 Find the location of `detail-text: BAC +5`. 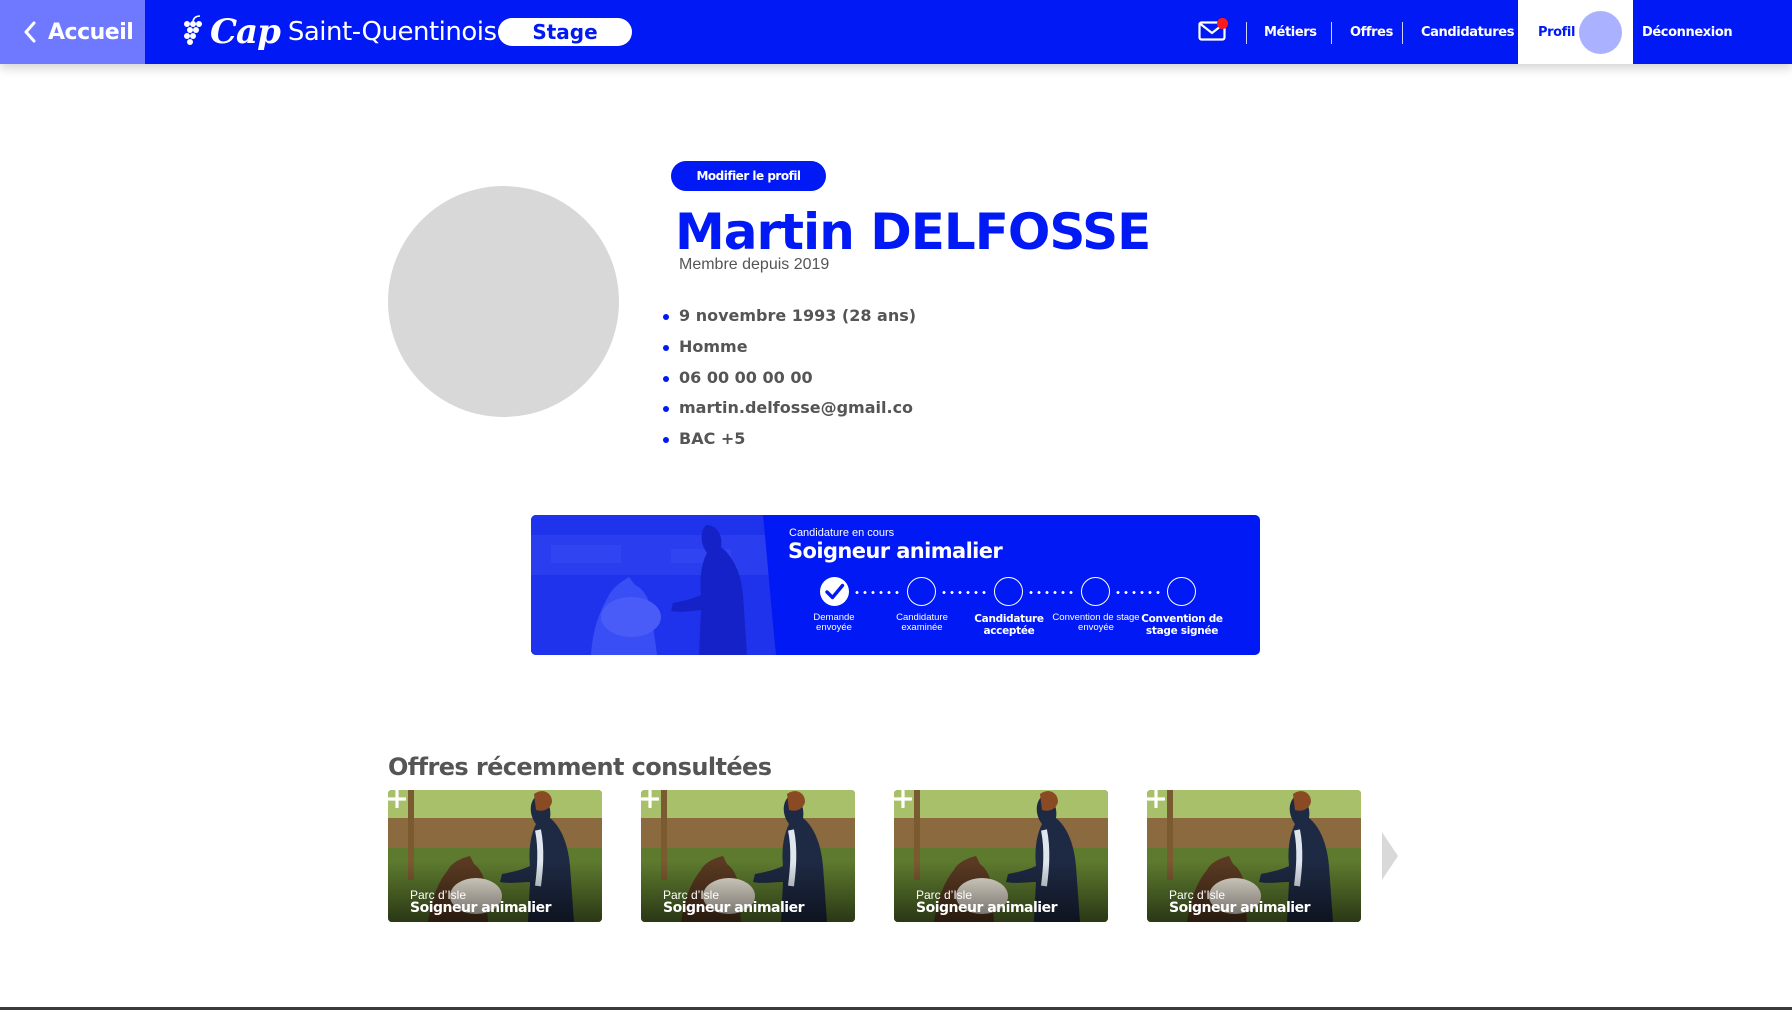

detail-text: BAC +5 is located at coordinates (712, 439).